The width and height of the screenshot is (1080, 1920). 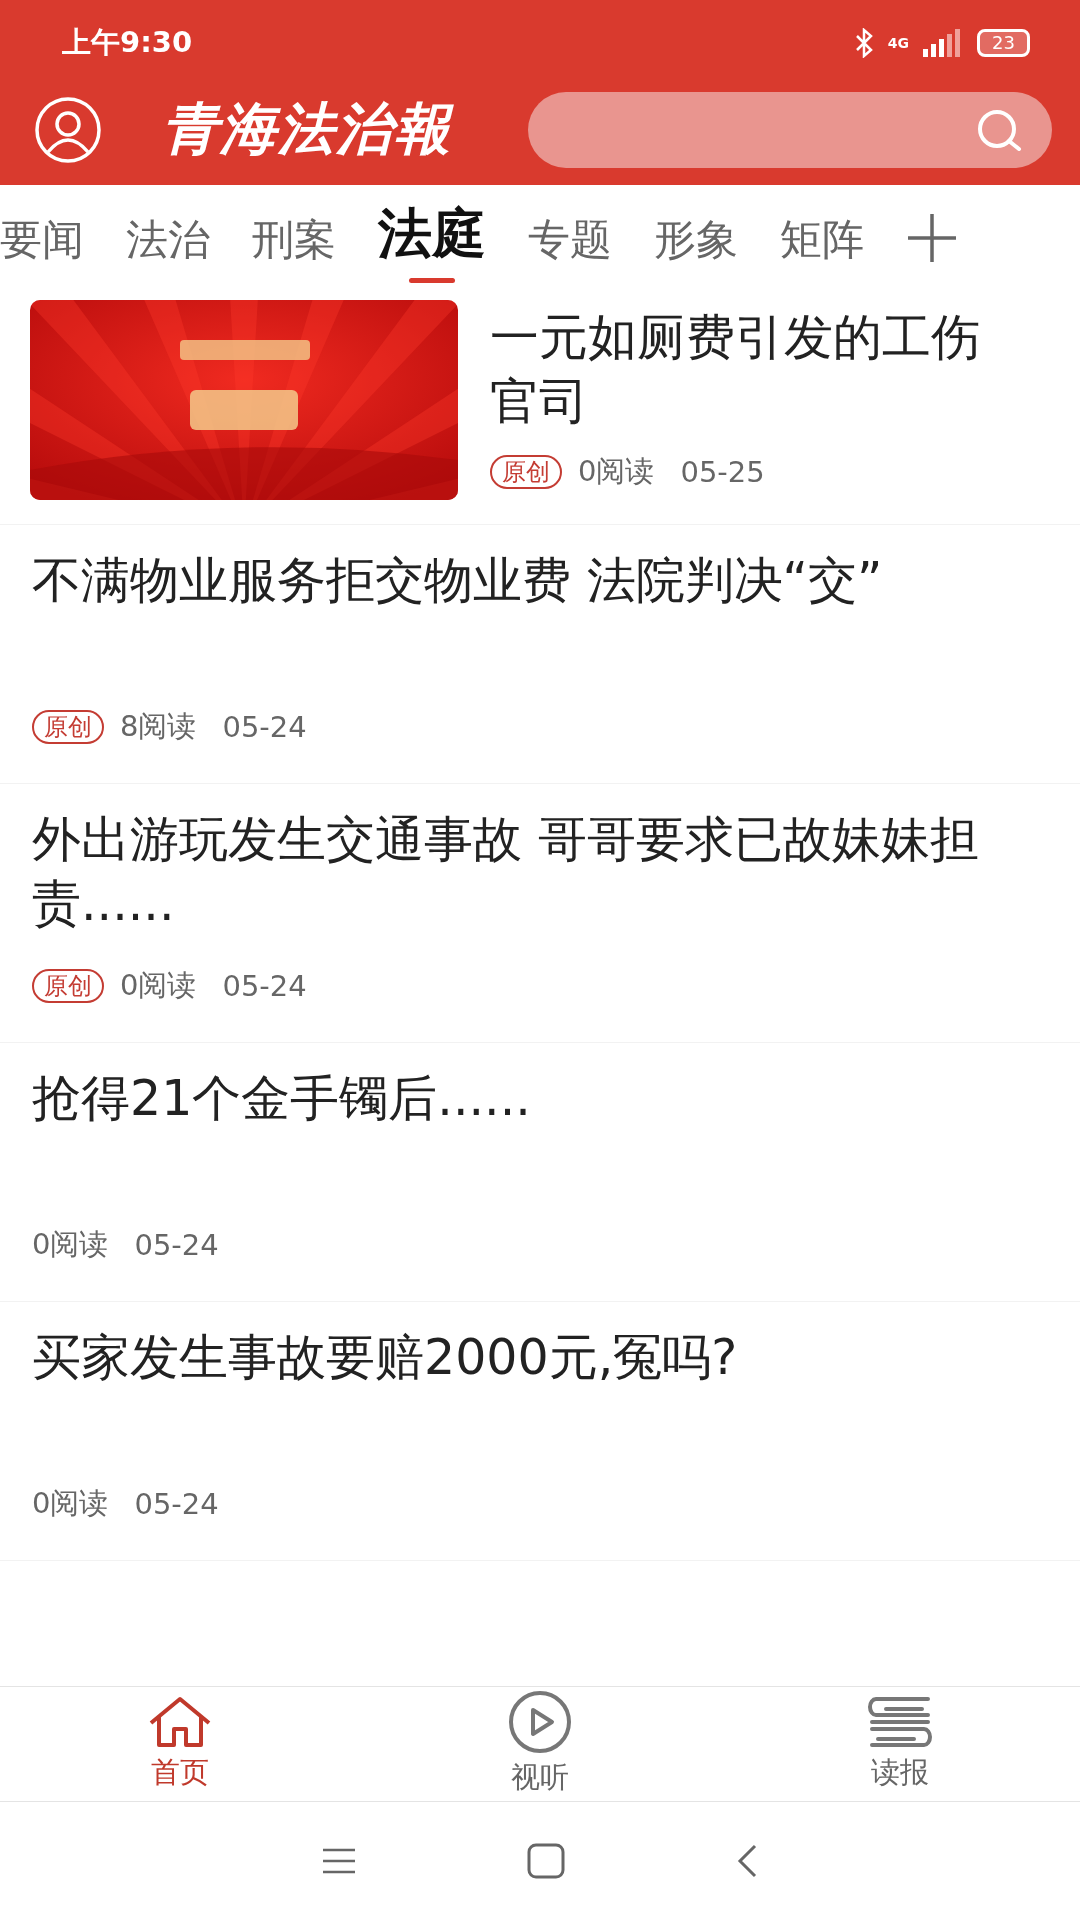 I want to click on category-tab: 矩阵, so click(x=822, y=237).